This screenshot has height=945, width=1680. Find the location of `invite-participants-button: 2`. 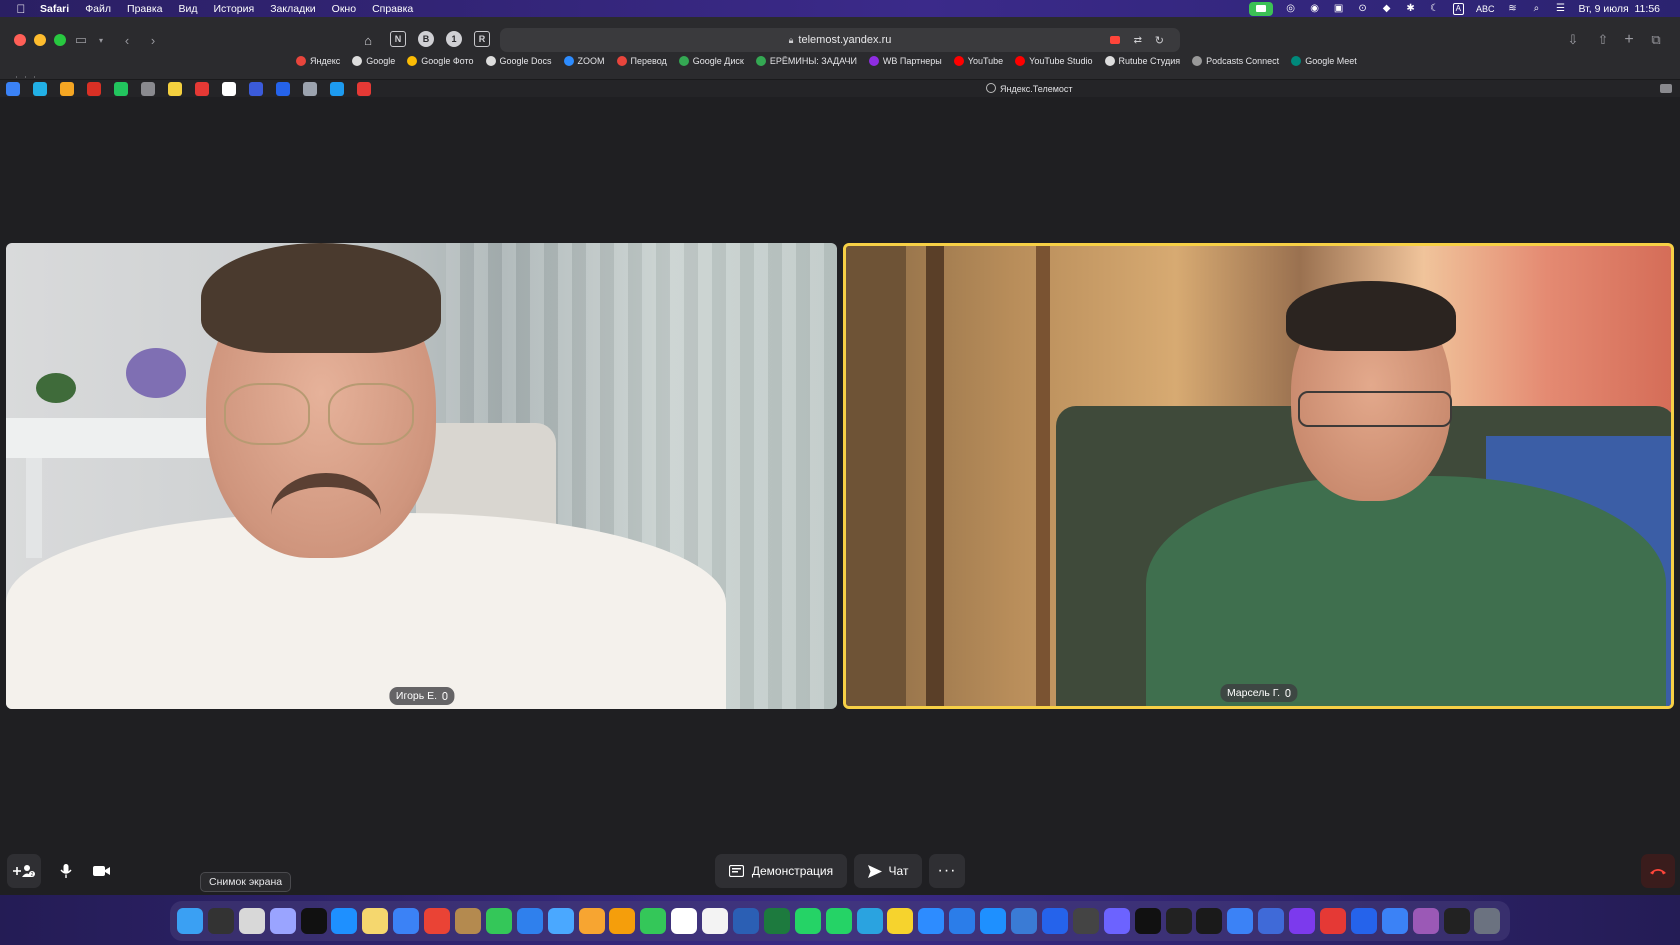

invite-participants-button: 2 is located at coordinates (24, 871).